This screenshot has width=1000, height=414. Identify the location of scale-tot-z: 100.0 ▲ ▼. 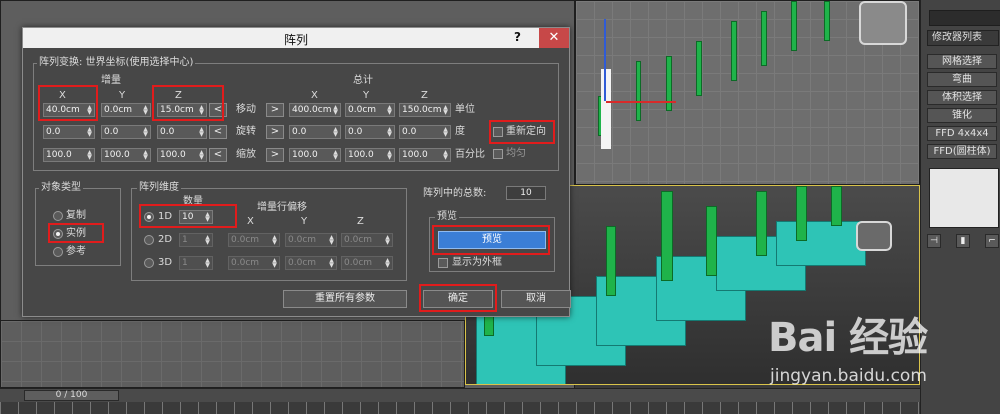
(425, 155).